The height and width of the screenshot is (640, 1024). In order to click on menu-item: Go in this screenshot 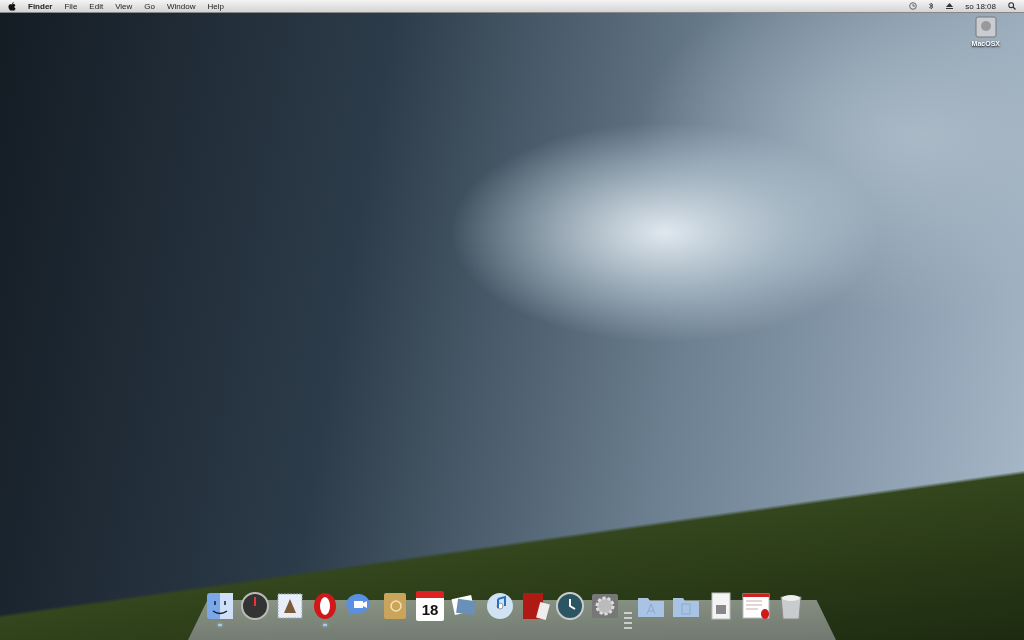, I will do `click(149, 6)`.